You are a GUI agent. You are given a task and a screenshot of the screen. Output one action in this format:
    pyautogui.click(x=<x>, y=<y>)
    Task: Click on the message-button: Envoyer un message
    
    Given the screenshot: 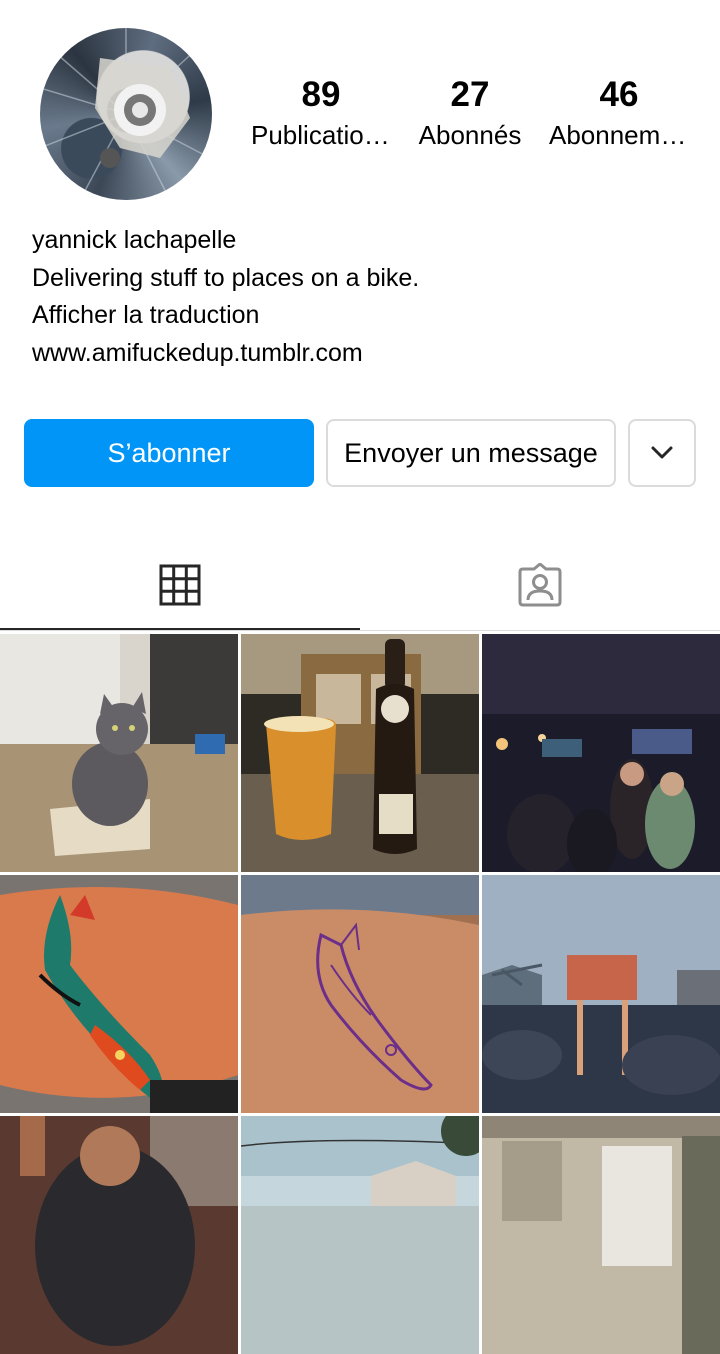 What is the action you would take?
    pyautogui.click(x=471, y=453)
    